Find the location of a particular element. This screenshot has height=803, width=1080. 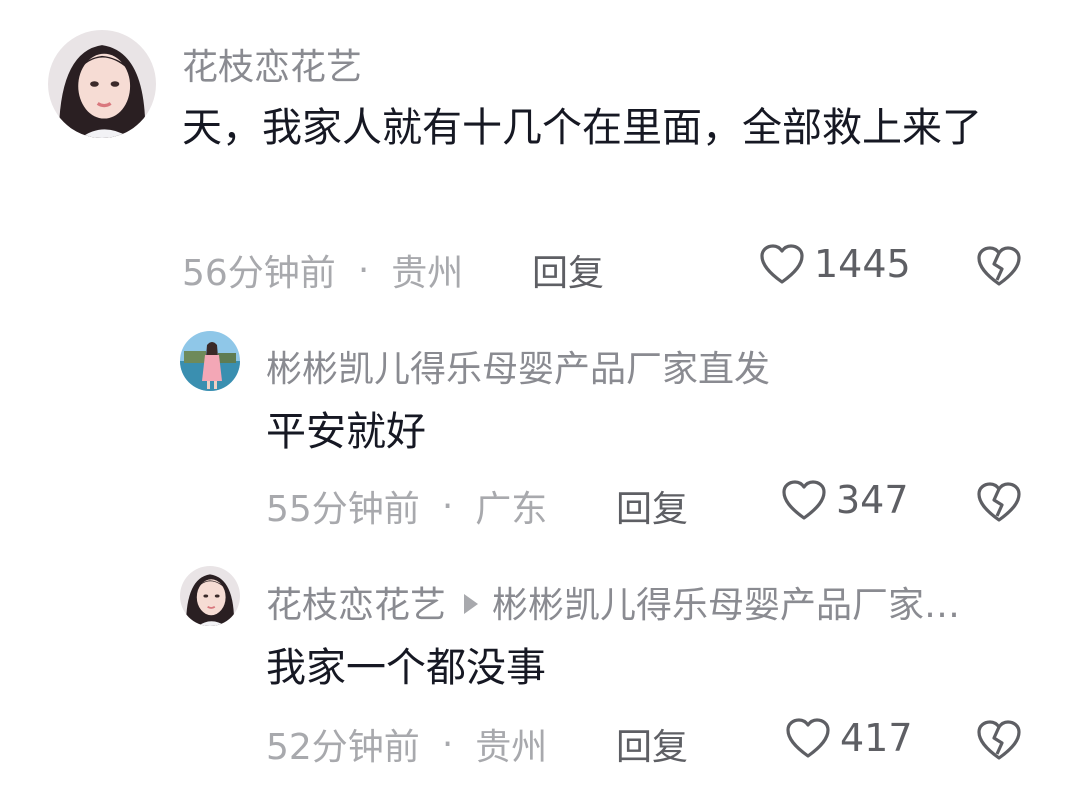

comment-text: 天，我家人就有十几个在里面，全部救上来了 is located at coordinates (582, 128).